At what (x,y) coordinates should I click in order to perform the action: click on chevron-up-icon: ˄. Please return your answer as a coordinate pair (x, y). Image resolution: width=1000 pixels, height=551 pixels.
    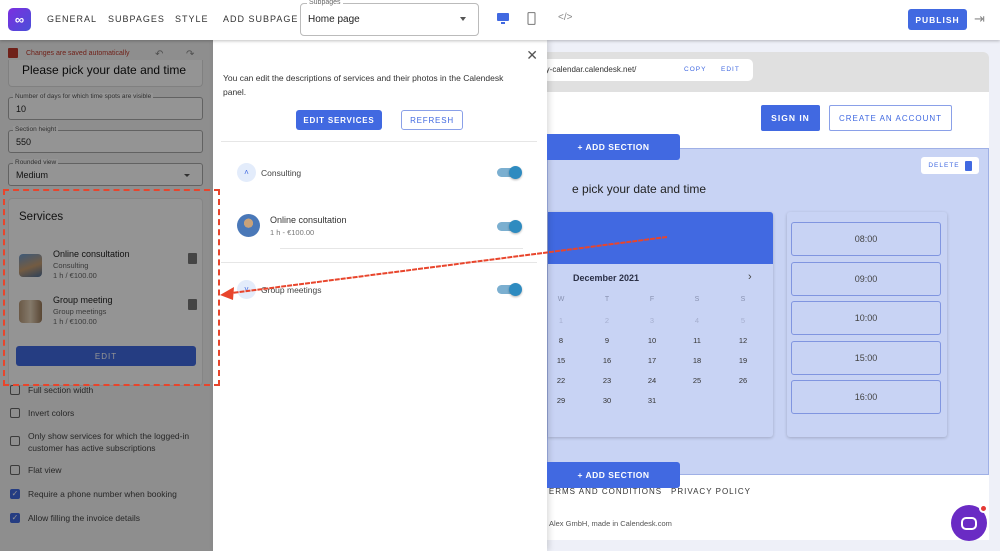
    Looking at the image, I should click on (246, 172).